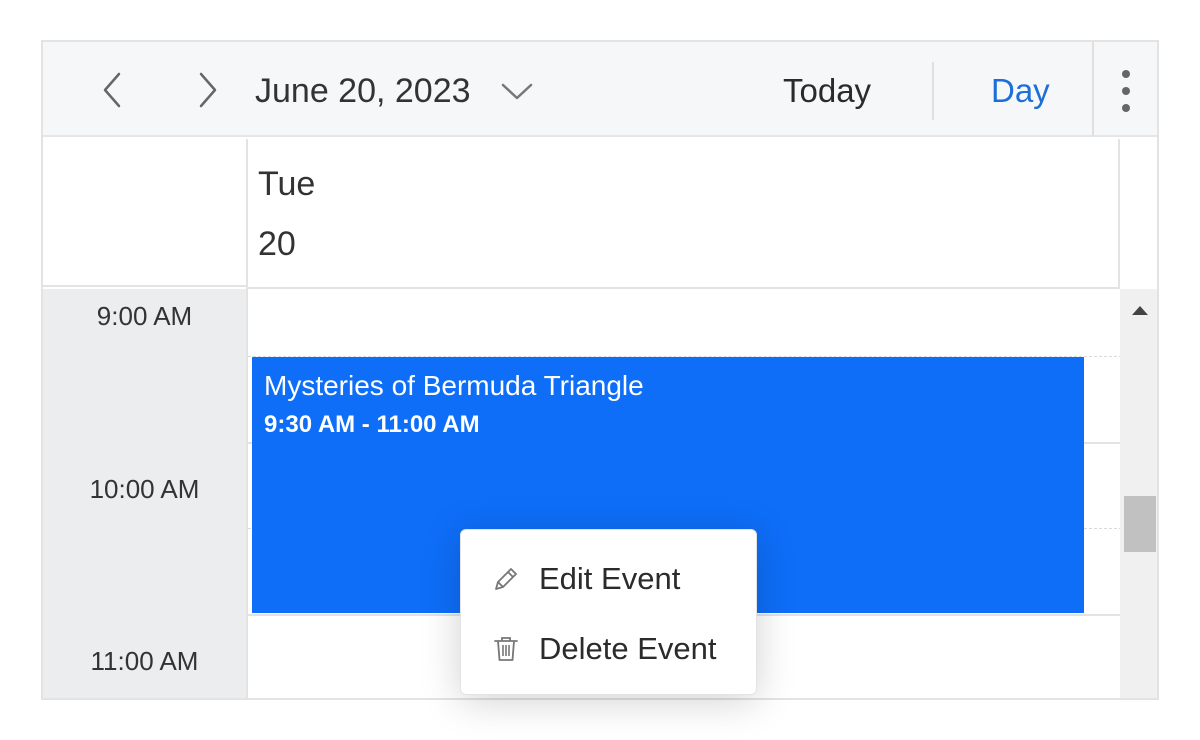 The height and width of the screenshot is (740, 1200). What do you see at coordinates (600, 89) in the screenshot?
I see `scheduler-toolbar: June 20, 2023 Today Day` at bounding box center [600, 89].